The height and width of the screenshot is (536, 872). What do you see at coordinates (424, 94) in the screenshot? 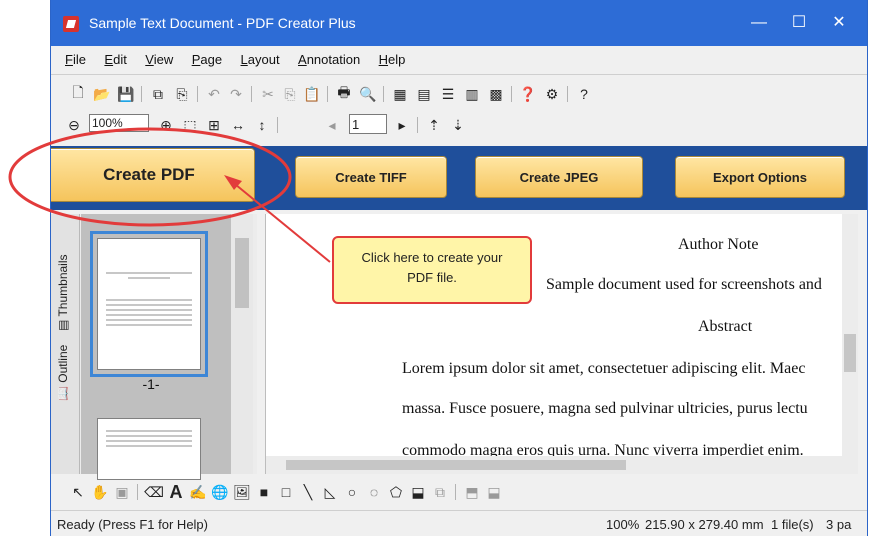
I see `multi-page-icon: ▤` at bounding box center [424, 94].